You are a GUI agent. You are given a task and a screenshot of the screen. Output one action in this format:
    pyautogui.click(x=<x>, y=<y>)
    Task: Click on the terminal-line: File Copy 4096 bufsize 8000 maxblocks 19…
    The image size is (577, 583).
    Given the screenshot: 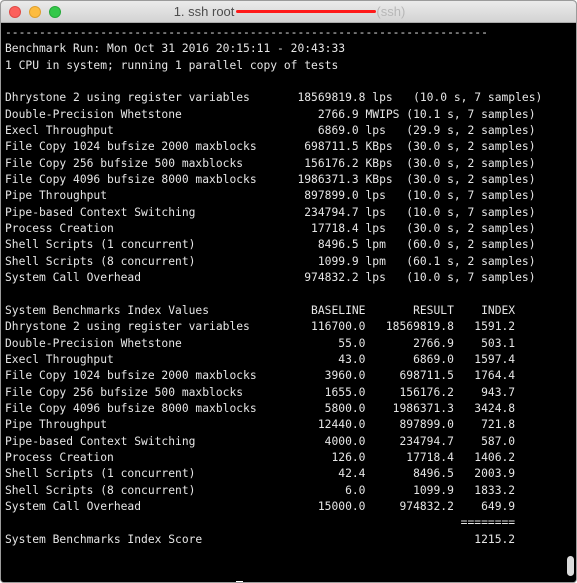 What is the action you would take?
    pyautogui.click(x=270, y=180)
    